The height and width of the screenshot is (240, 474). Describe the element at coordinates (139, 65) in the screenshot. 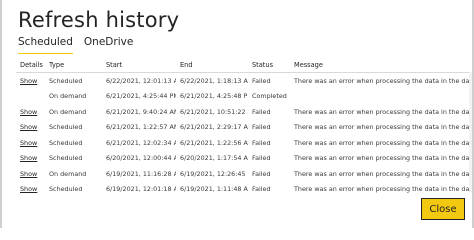

I see `column-header-start: Start` at that location.